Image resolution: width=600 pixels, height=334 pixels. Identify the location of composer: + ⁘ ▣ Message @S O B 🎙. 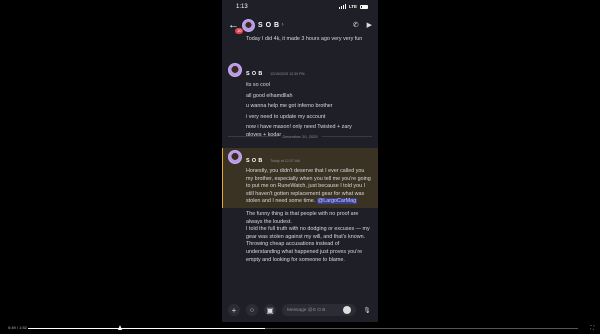
(300, 310).